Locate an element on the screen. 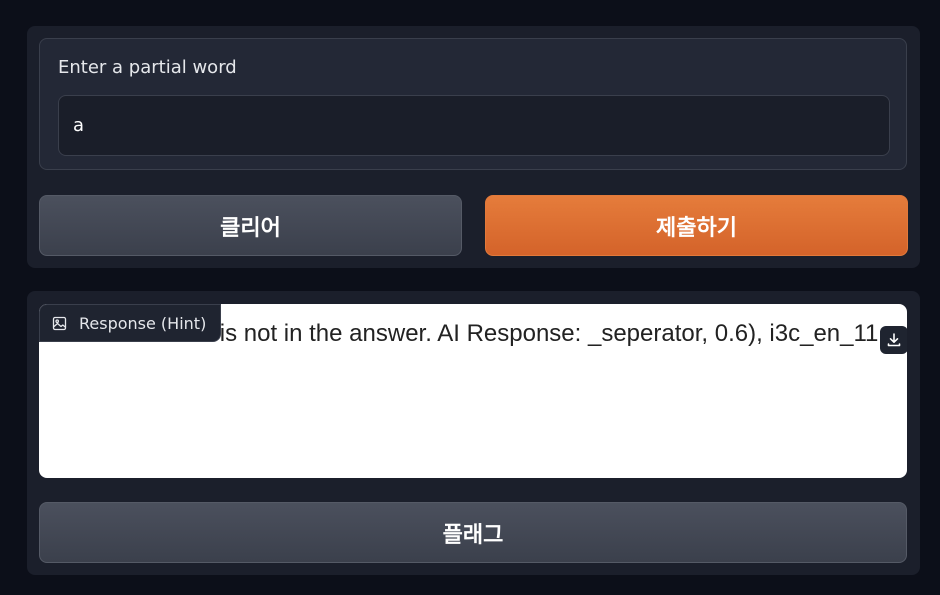 Image resolution: width=940 pixels, height=595 pixels. response-label-tag: Response (Hint) is located at coordinates (130, 323).